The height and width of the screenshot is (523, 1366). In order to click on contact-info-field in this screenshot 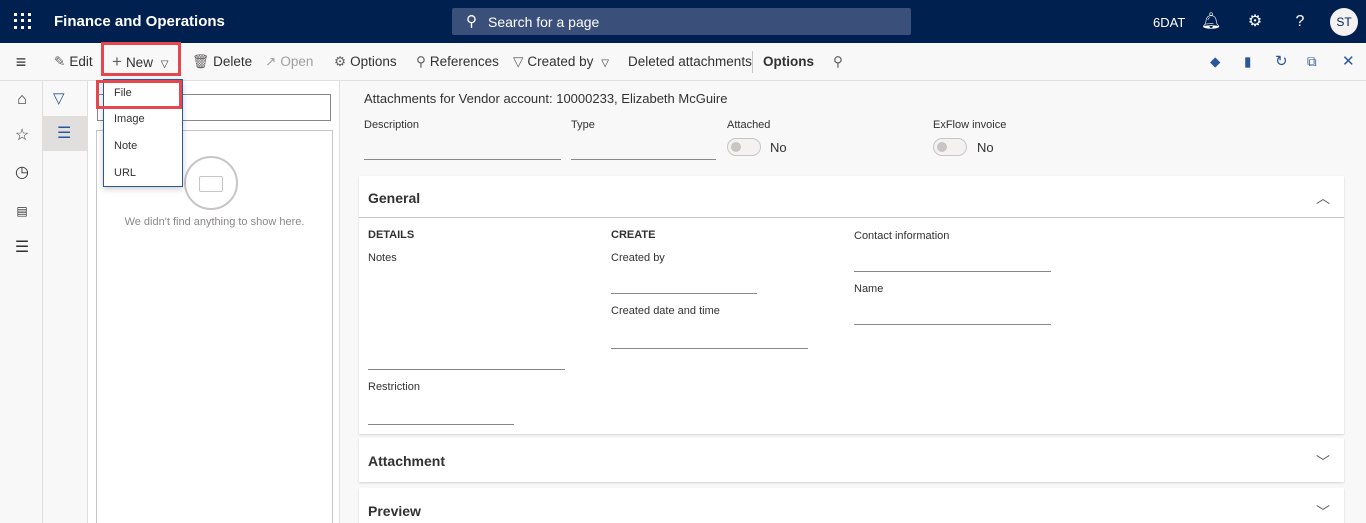, I will do `click(952, 271)`.